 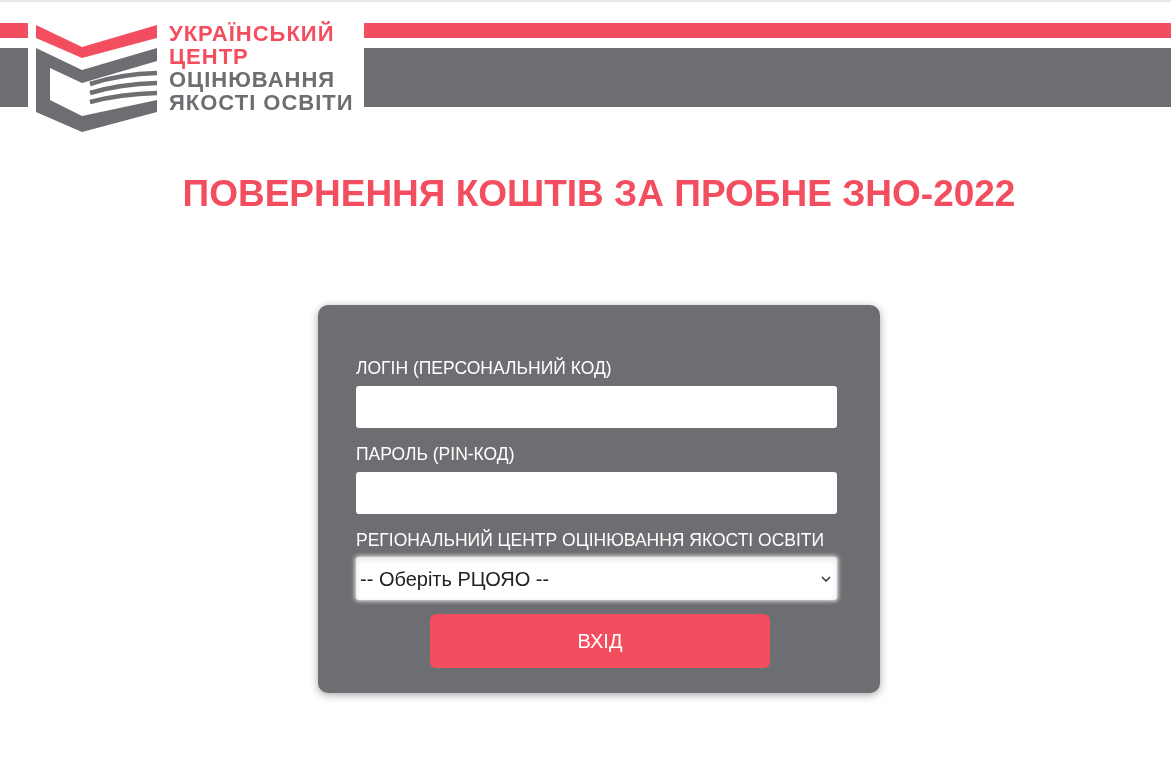 I want to click on region-select: -- Оберіть РЦОЯО --, so click(x=596, y=578).